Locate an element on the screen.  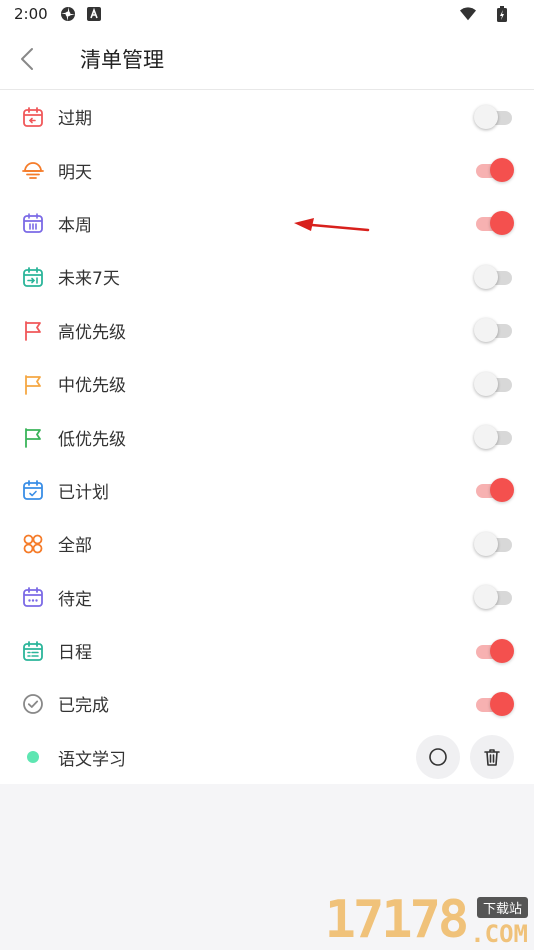
check-circle-icon is located at coordinates (33, 704).